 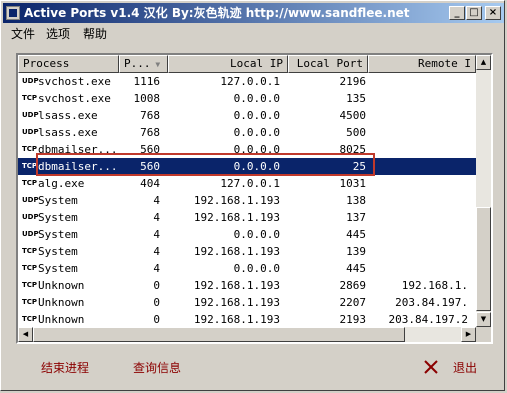 I want to click on menu-bar: 文件 选项 帮助, so click(x=253, y=32).